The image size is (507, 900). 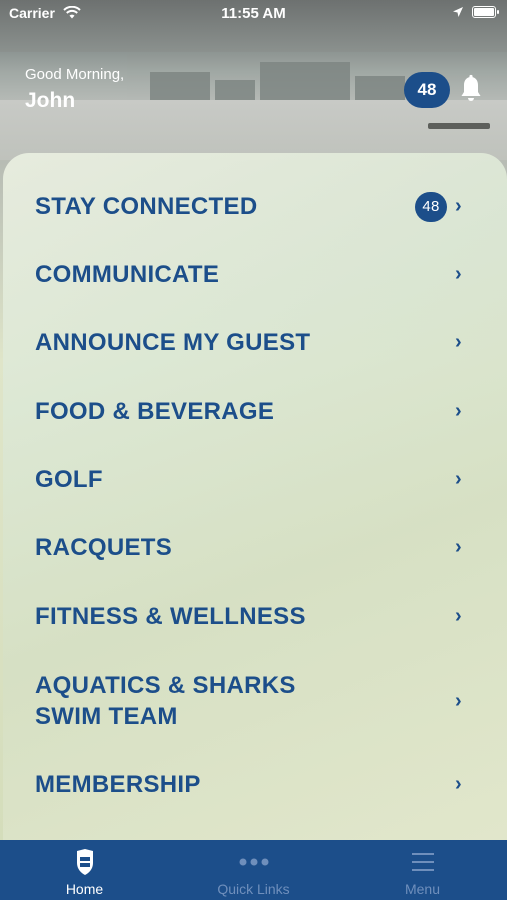 What do you see at coordinates (118, 784) in the screenshot?
I see `menu-item-label: MEMBERSHIP` at bounding box center [118, 784].